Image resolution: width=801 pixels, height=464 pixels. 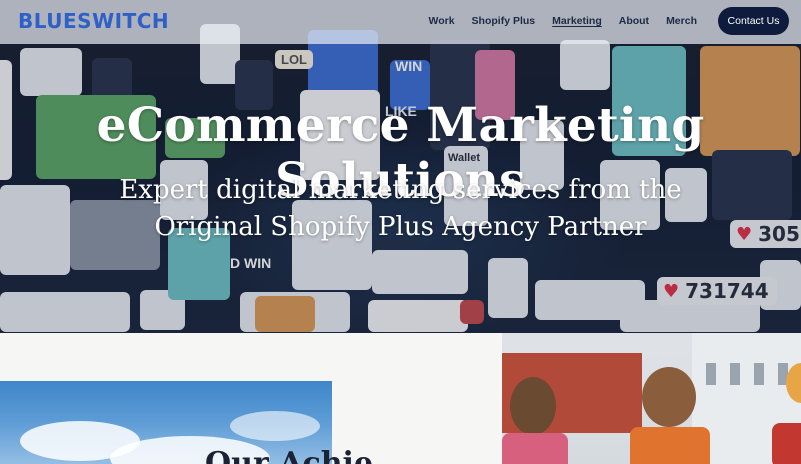 I want to click on children-street-photo, so click(x=651, y=398).